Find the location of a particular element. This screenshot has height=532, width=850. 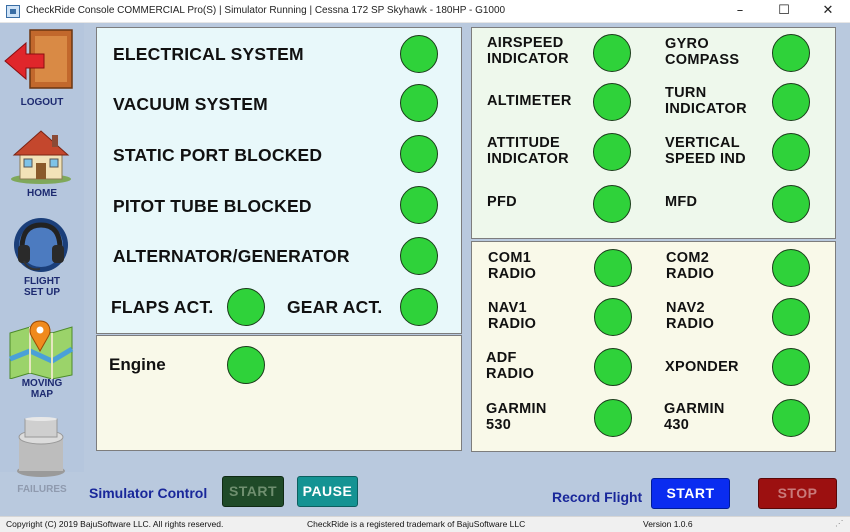

sidebar-item-home: HOME is located at coordinates (42, 163).